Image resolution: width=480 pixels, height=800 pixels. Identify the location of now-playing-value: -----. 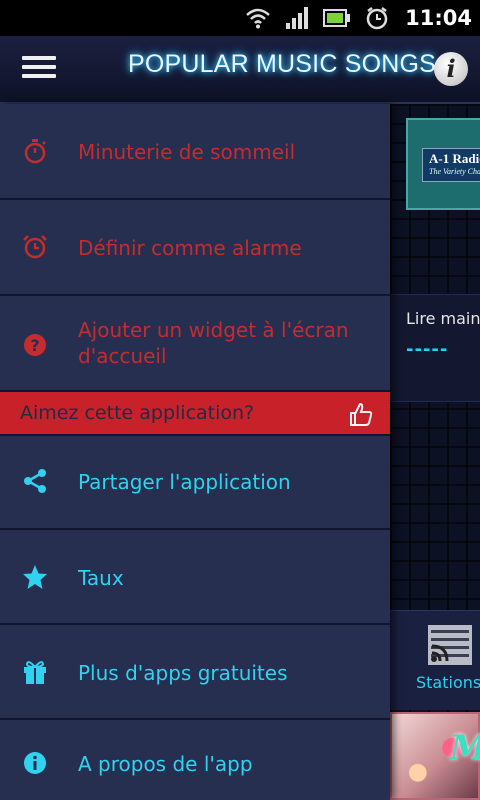
(427, 349).